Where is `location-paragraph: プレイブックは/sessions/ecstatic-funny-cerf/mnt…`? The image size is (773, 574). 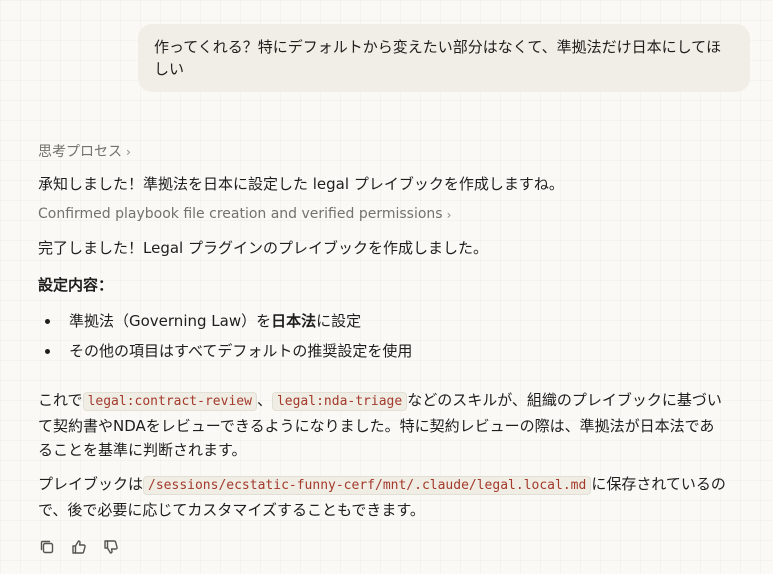
location-paragraph: プレイブックは/sessions/ecstatic-funny-cerf/mnt… is located at coordinates (383, 497).